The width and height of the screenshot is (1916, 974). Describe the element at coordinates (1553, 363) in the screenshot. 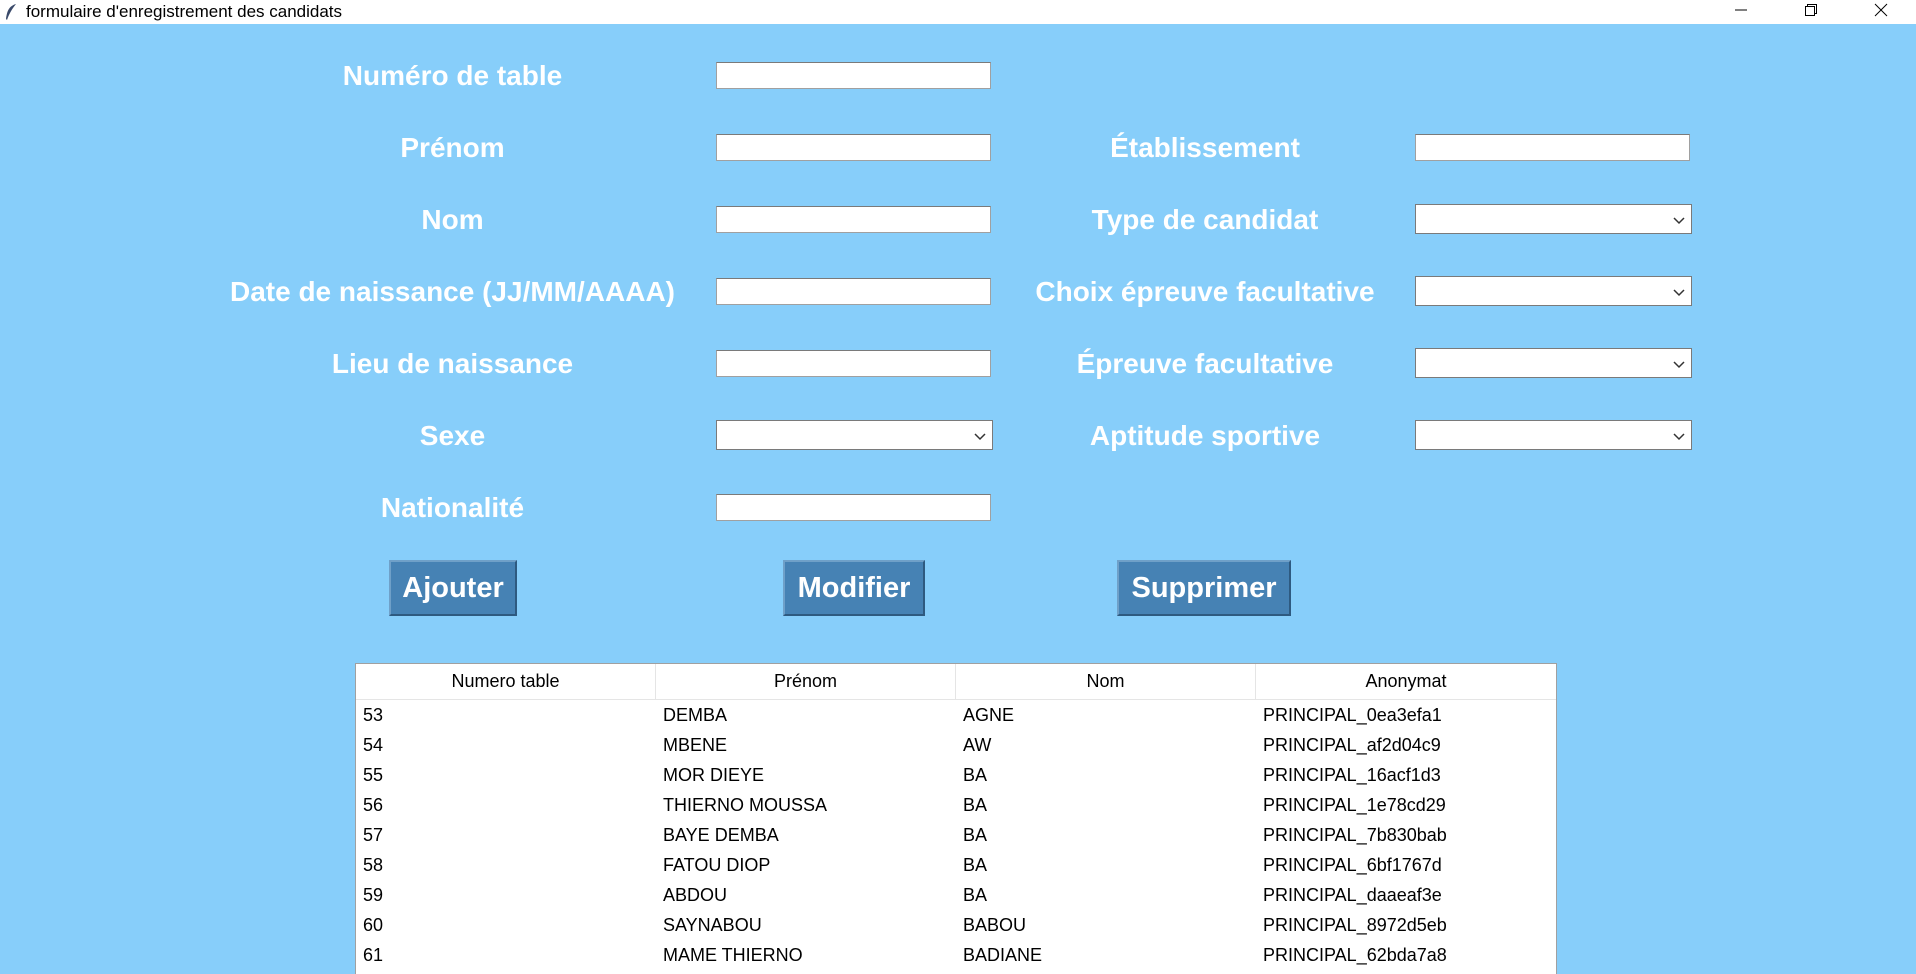

I see `epreuve-facultative-select` at that location.